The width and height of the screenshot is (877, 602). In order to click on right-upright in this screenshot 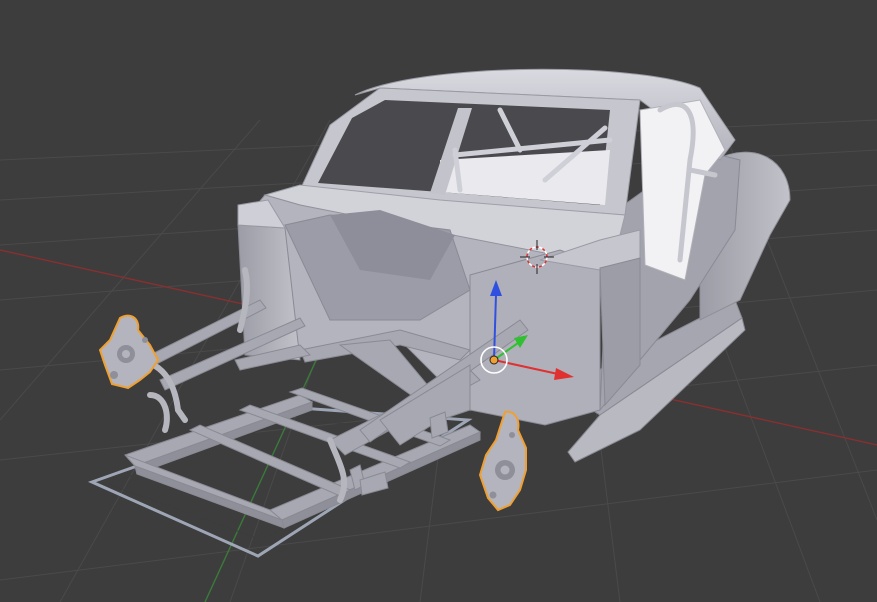, I will do `click(502, 461)`.